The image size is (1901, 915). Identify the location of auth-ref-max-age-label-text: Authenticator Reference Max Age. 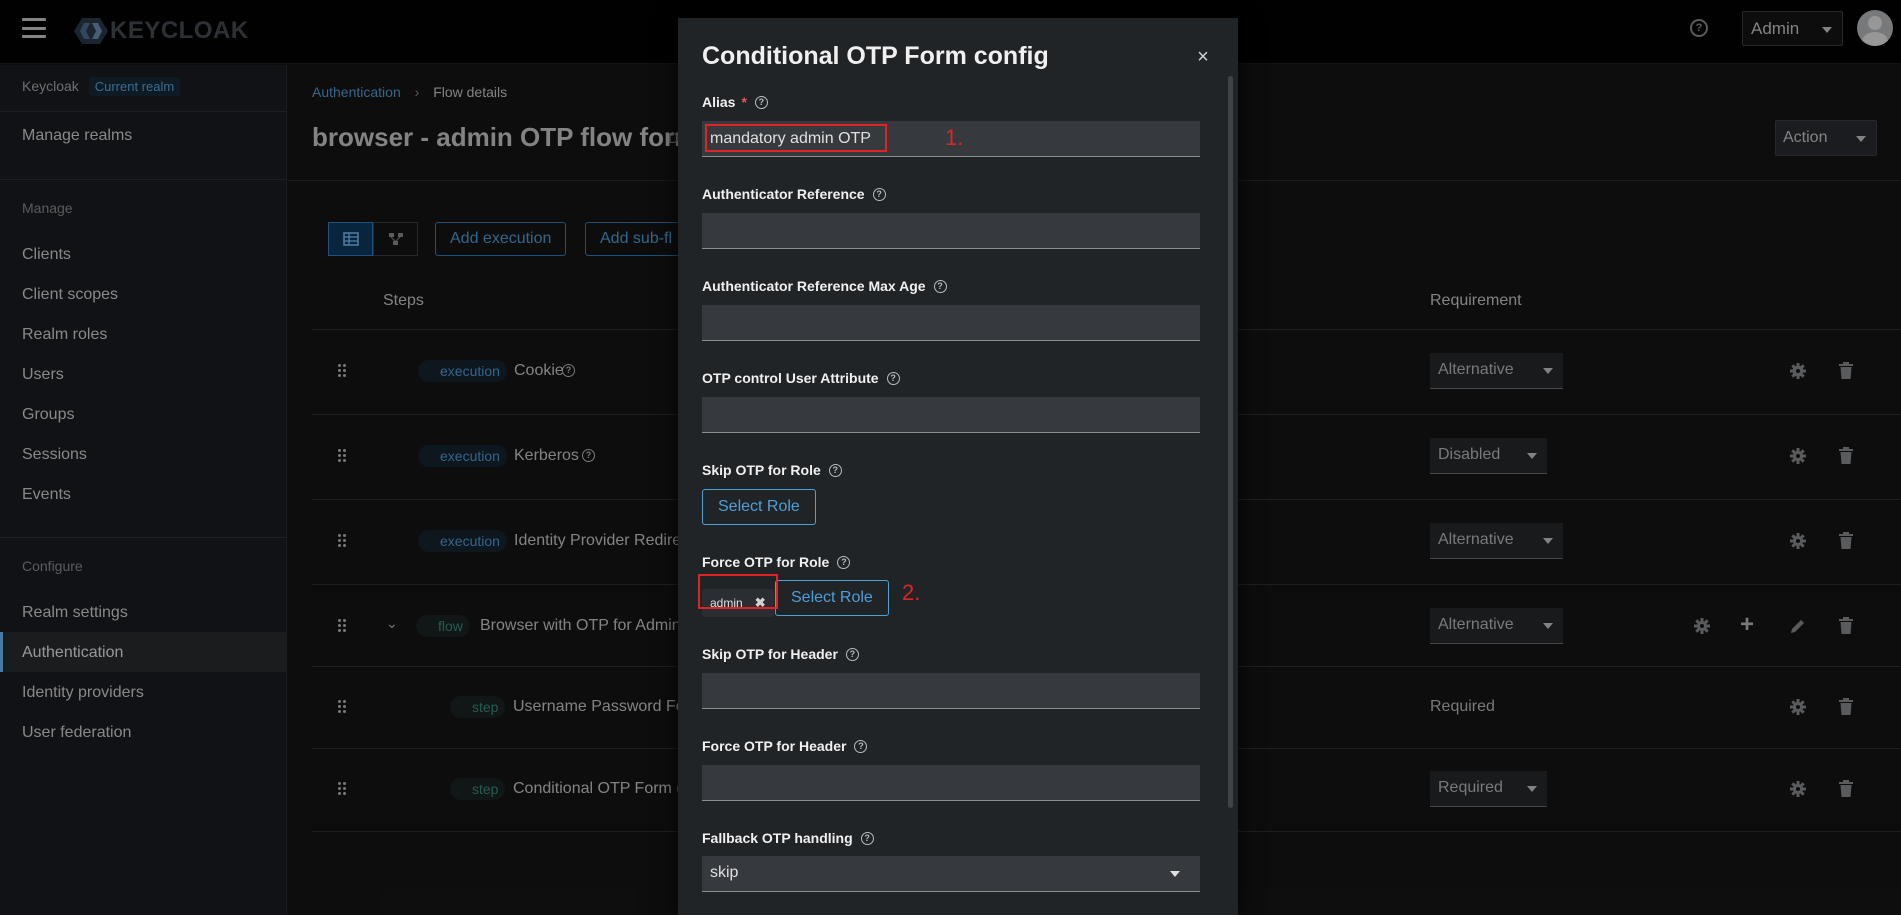
(814, 286).